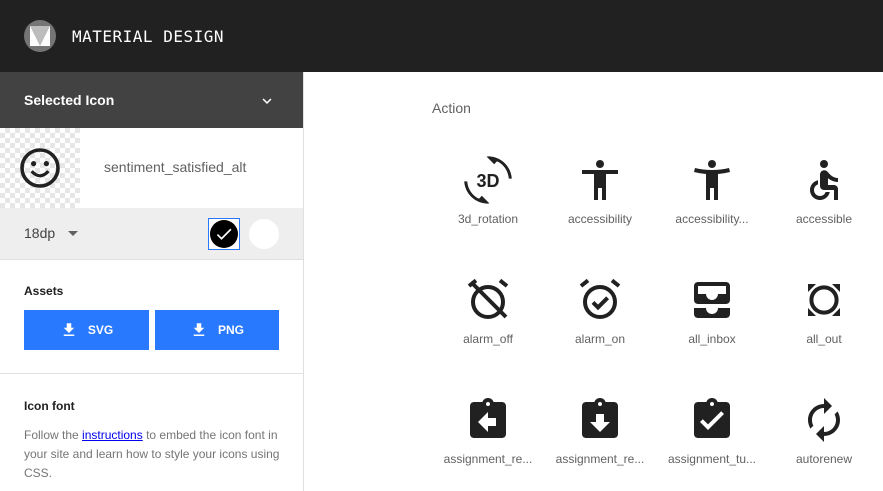  Describe the element at coordinates (151, 317) in the screenshot. I see `assets-section: Assets SVG PNG` at that location.